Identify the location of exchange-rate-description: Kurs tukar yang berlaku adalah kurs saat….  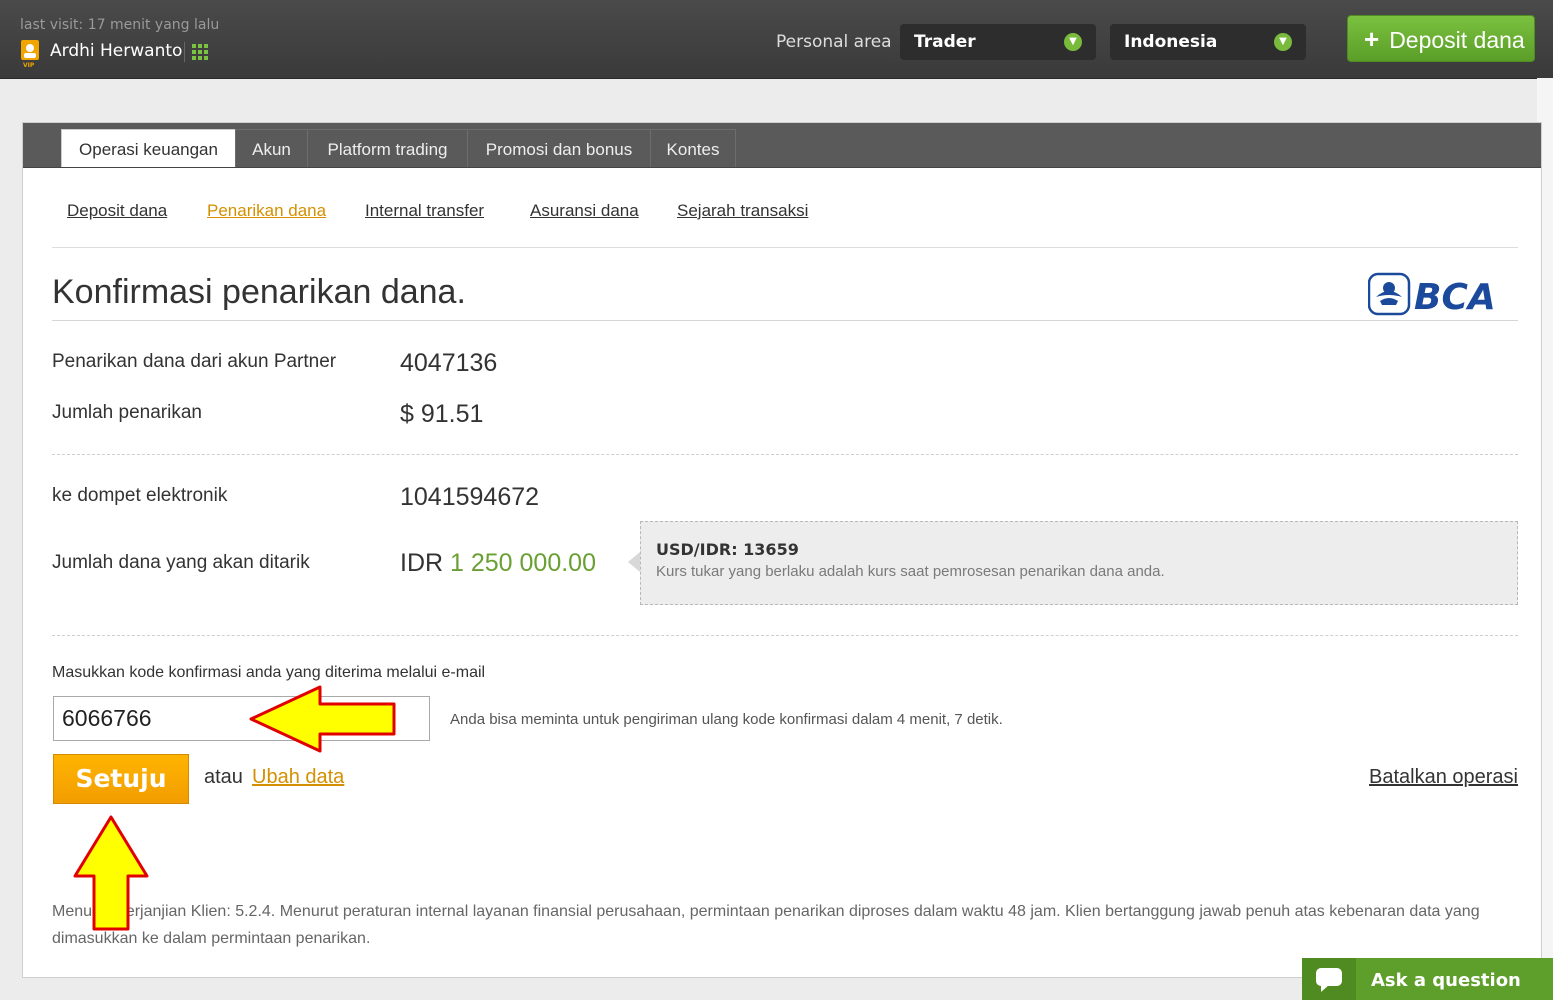
(910, 571).